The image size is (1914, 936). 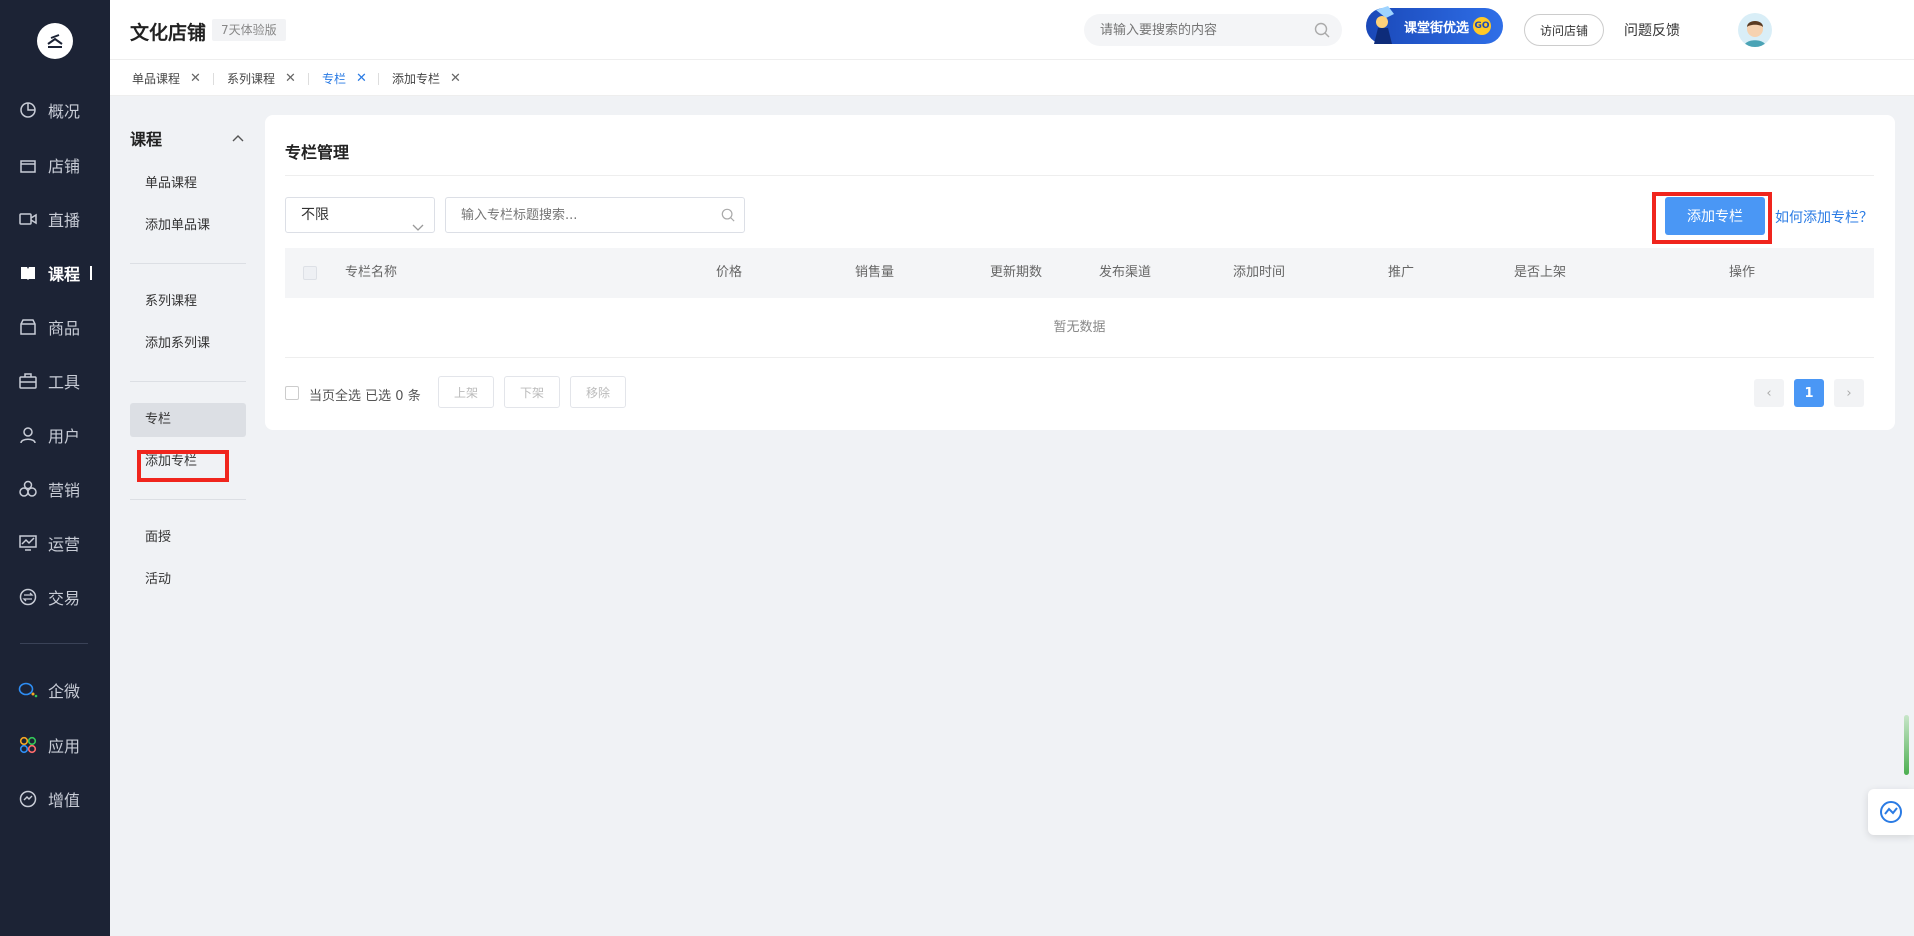 I want to click on visit-store-button: 访问店铺, so click(x=1564, y=30).